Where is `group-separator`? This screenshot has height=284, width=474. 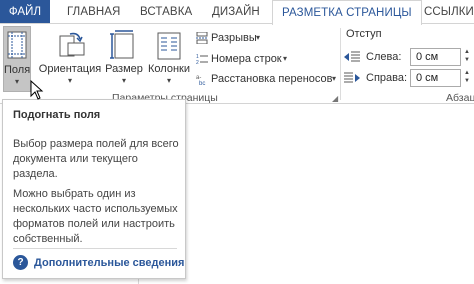
group-separator is located at coordinates (340, 64).